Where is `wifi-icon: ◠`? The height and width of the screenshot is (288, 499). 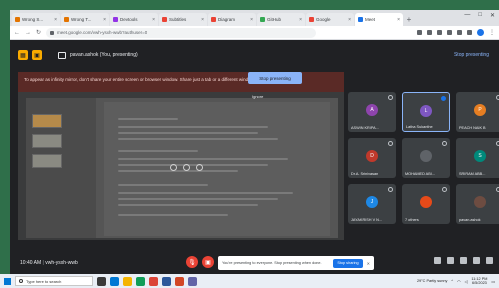 wifi-icon: ◠ is located at coordinates (458, 281).